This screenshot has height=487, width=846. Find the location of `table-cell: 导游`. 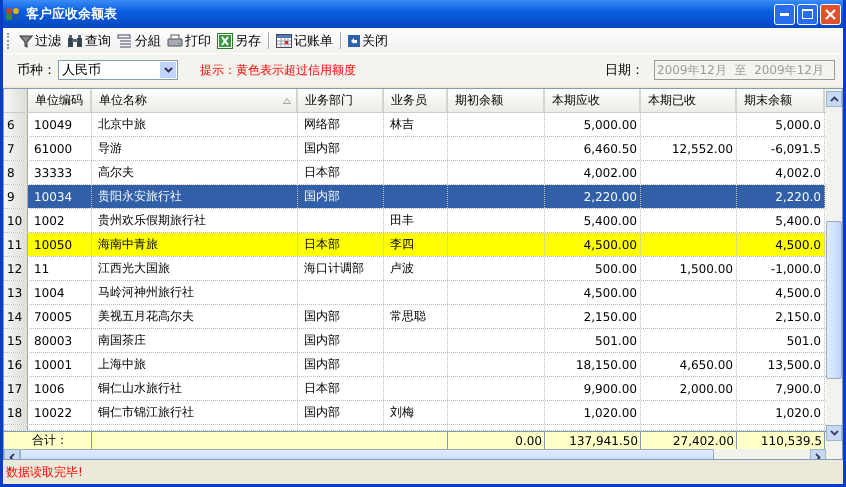

table-cell: 导游 is located at coordinates (195, 148).